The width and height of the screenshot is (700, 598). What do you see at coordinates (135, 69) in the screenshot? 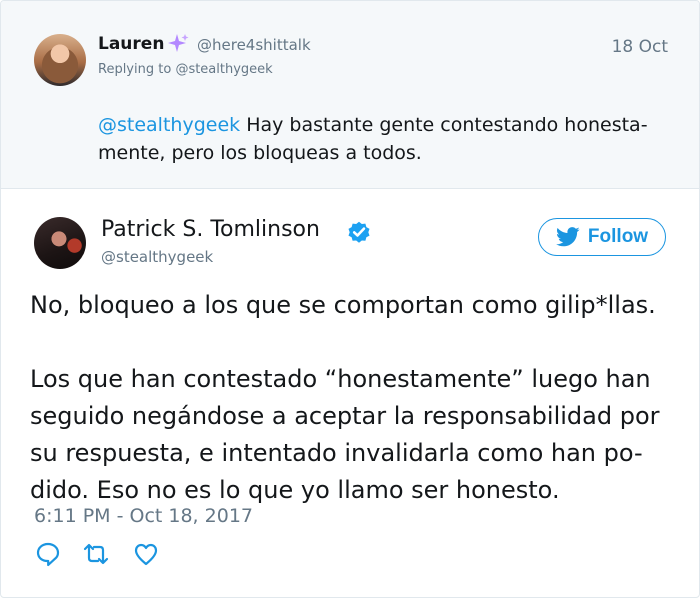
I see `replying-prefix: Replying to` at bounding box center [135, 69].